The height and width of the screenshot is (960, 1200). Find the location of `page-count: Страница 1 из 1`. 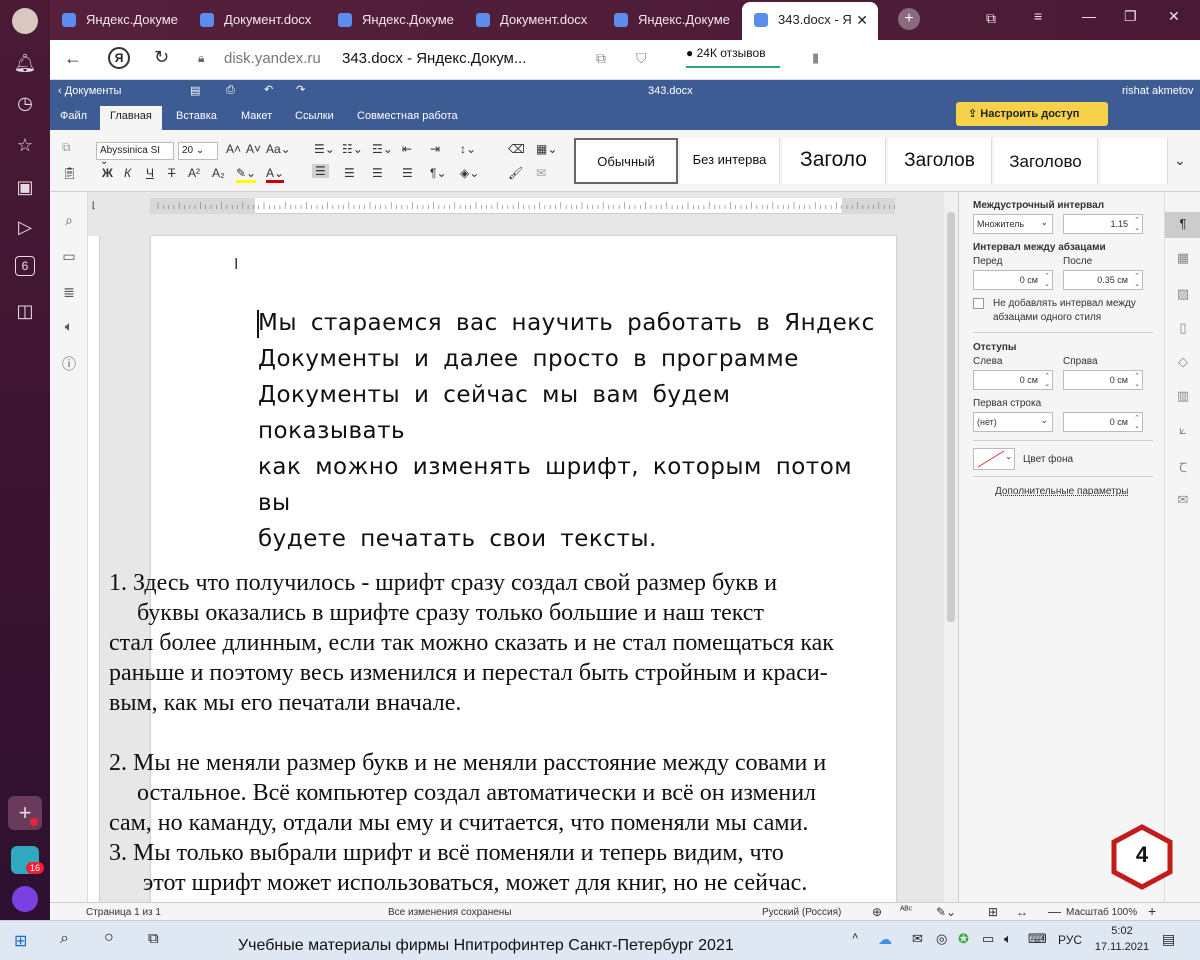

page-count: Страница 1 из 1 is located at coordinates (123, 912).